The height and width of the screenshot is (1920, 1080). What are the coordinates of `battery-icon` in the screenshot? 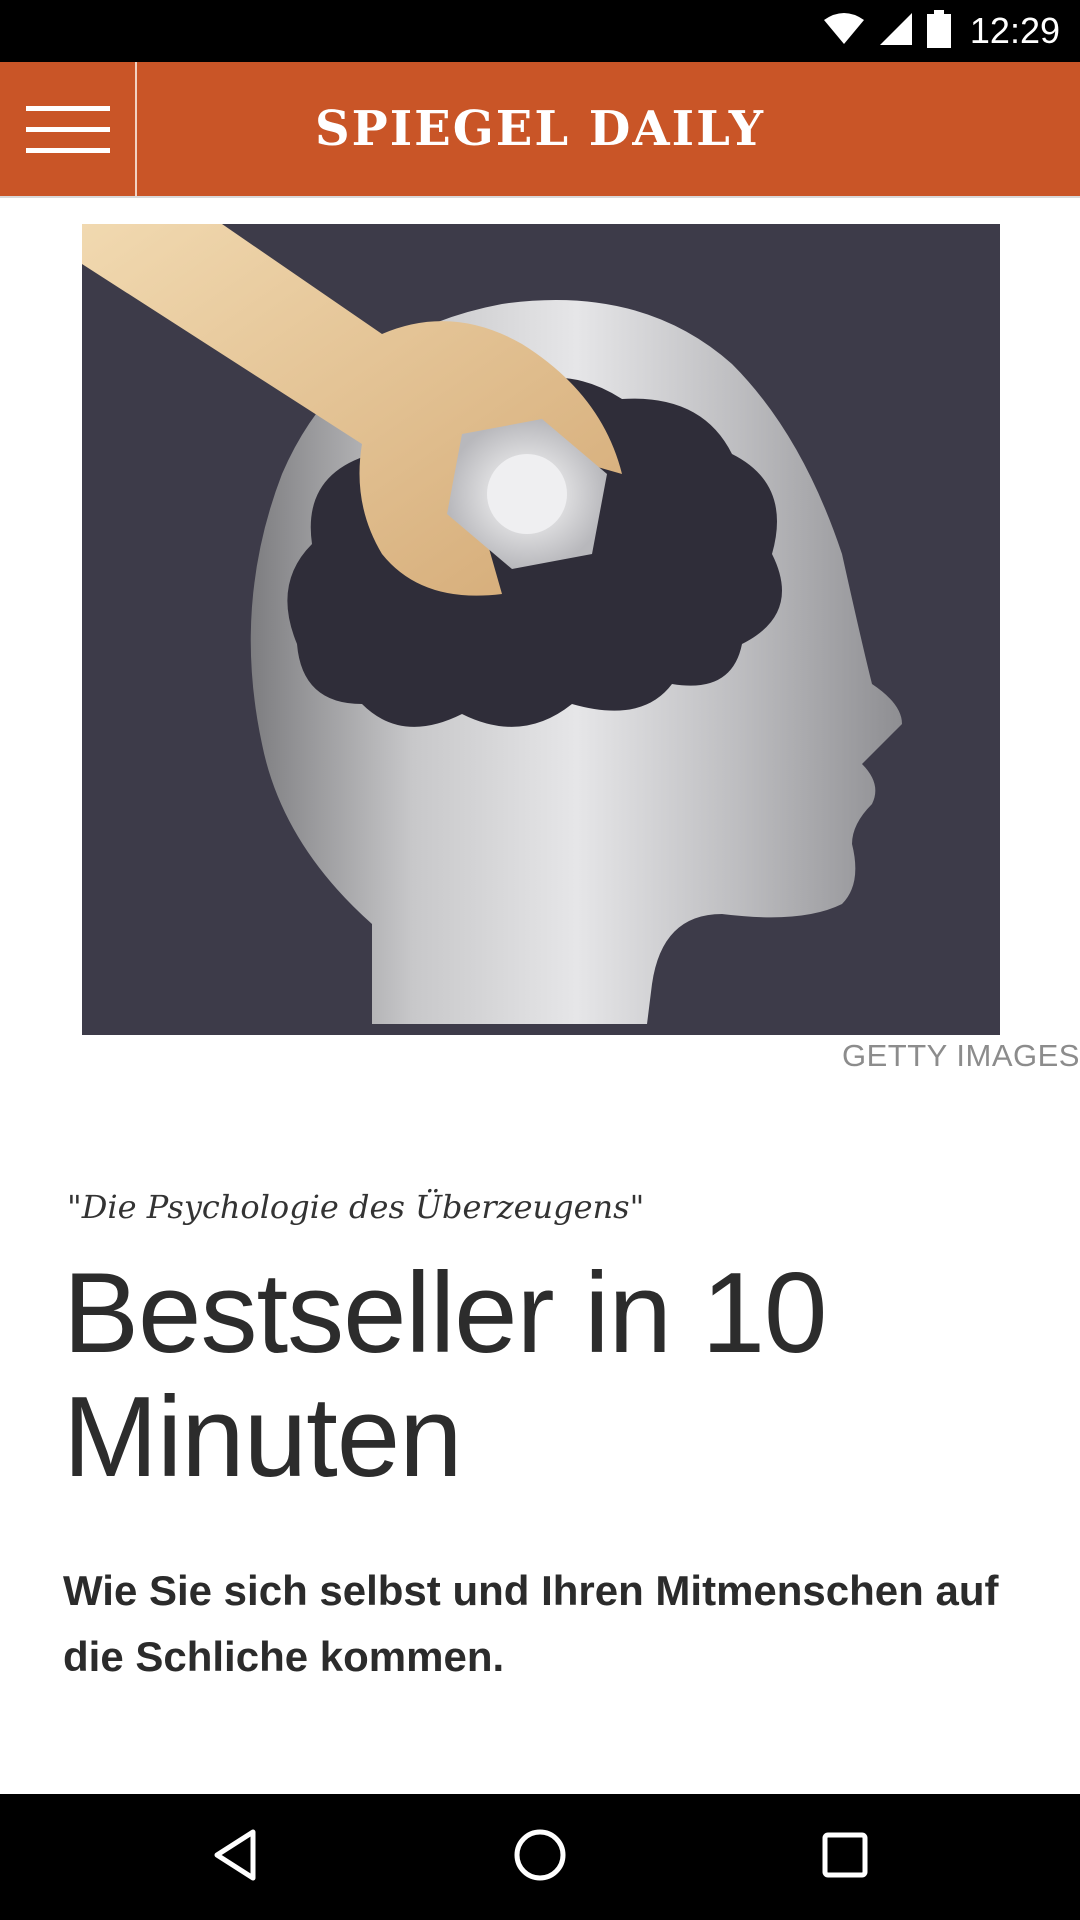 It's located at (939, 31).